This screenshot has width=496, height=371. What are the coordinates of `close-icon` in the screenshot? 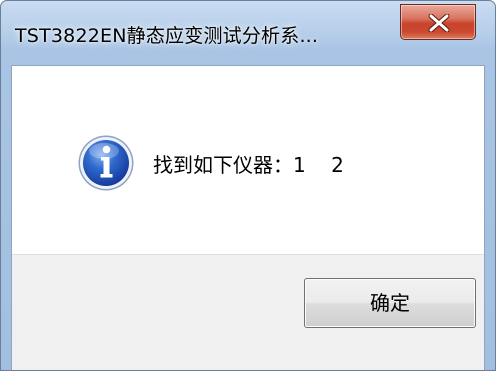 It's located at (439, 23).